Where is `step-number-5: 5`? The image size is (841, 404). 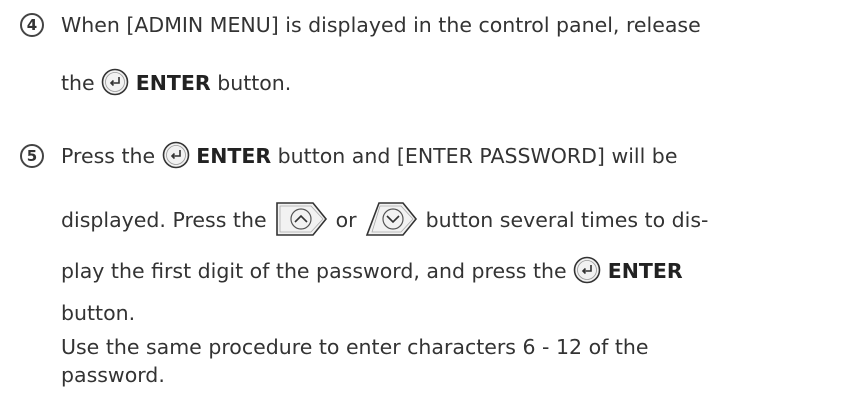
step-number-5: 5 is located at coordinates (32, 156).